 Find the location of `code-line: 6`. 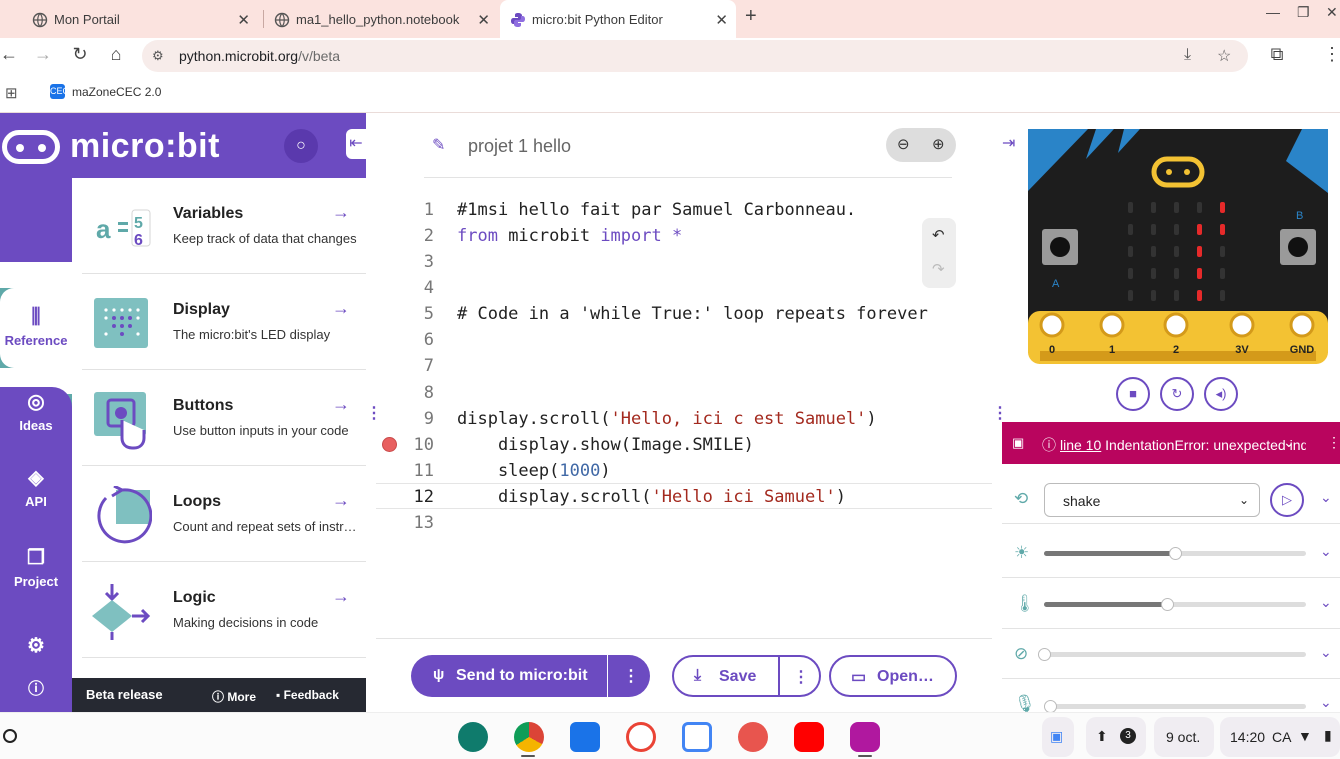

code-line: 6 is located at coordinates (684, 340).